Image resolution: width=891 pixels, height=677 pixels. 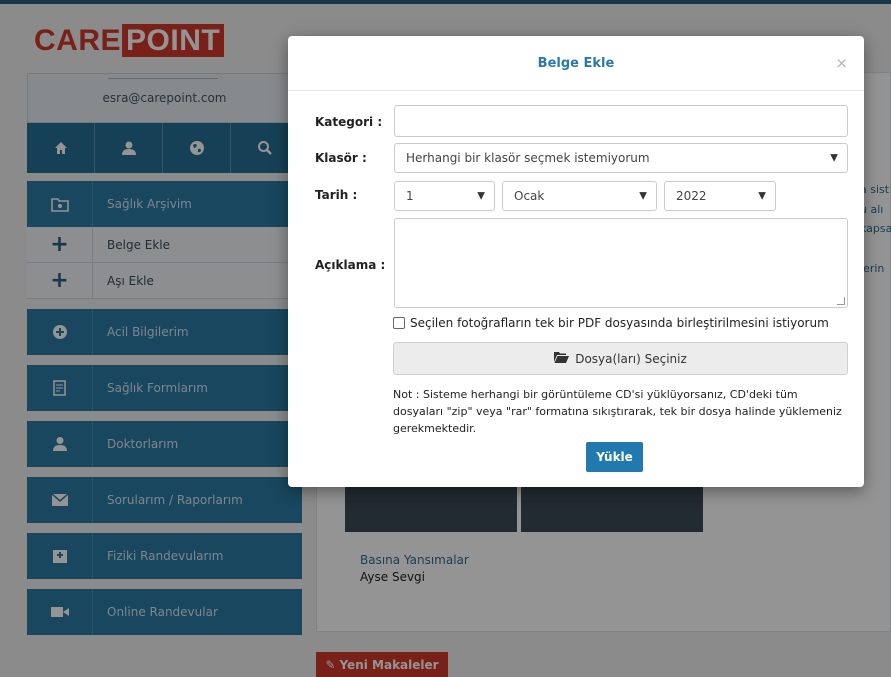 What do you see at coordinates (444, 196) in the screenshot?
I see `day-select: 1 ▼` at bounding box center [444, 196].